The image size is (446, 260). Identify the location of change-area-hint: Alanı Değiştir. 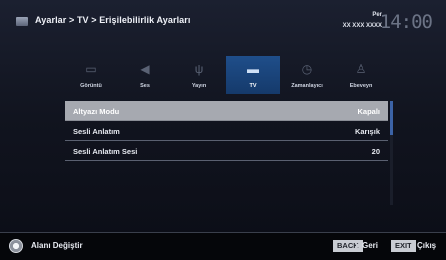
(57, 245).